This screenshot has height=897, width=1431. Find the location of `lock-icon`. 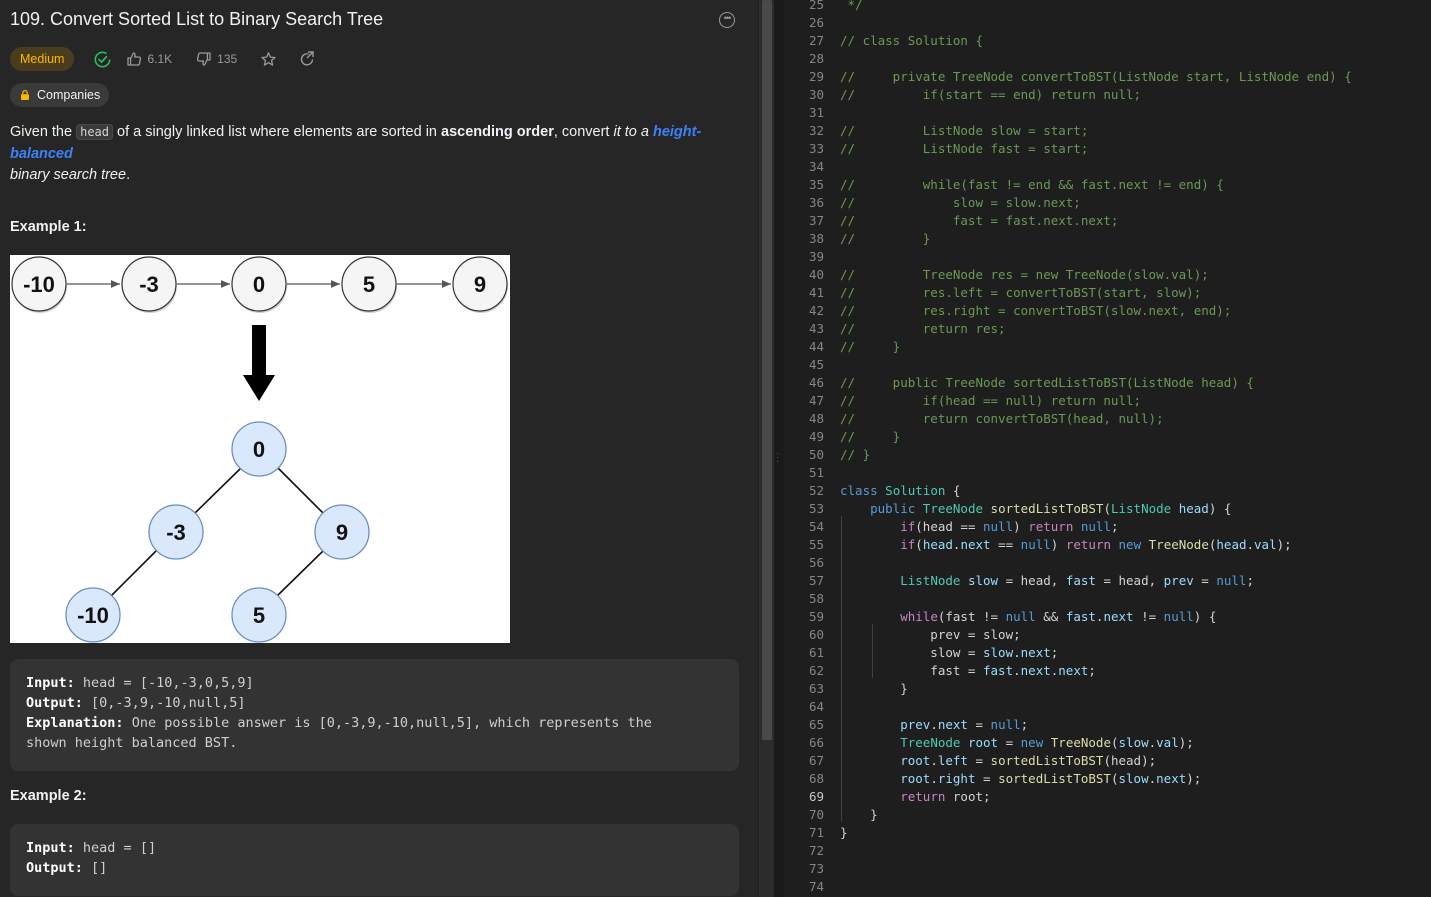

lock-icon is located at coordinates (25, 94).